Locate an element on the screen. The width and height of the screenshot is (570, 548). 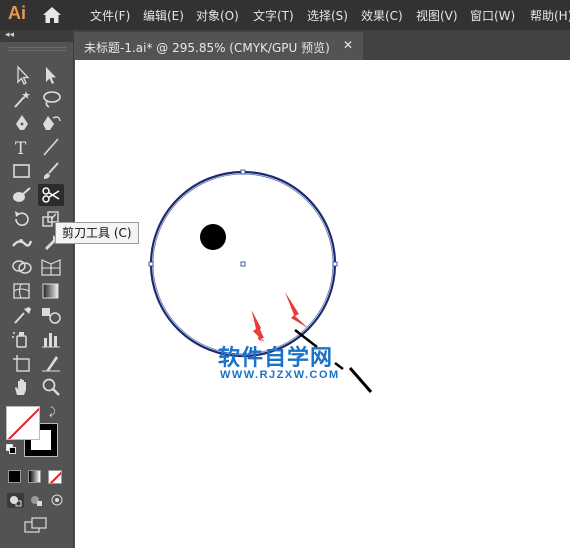
document-tab-title: 未标题-1.ai* @ 295.85% (CMYK/GPU 预览) is located at coordinates (207, 48).